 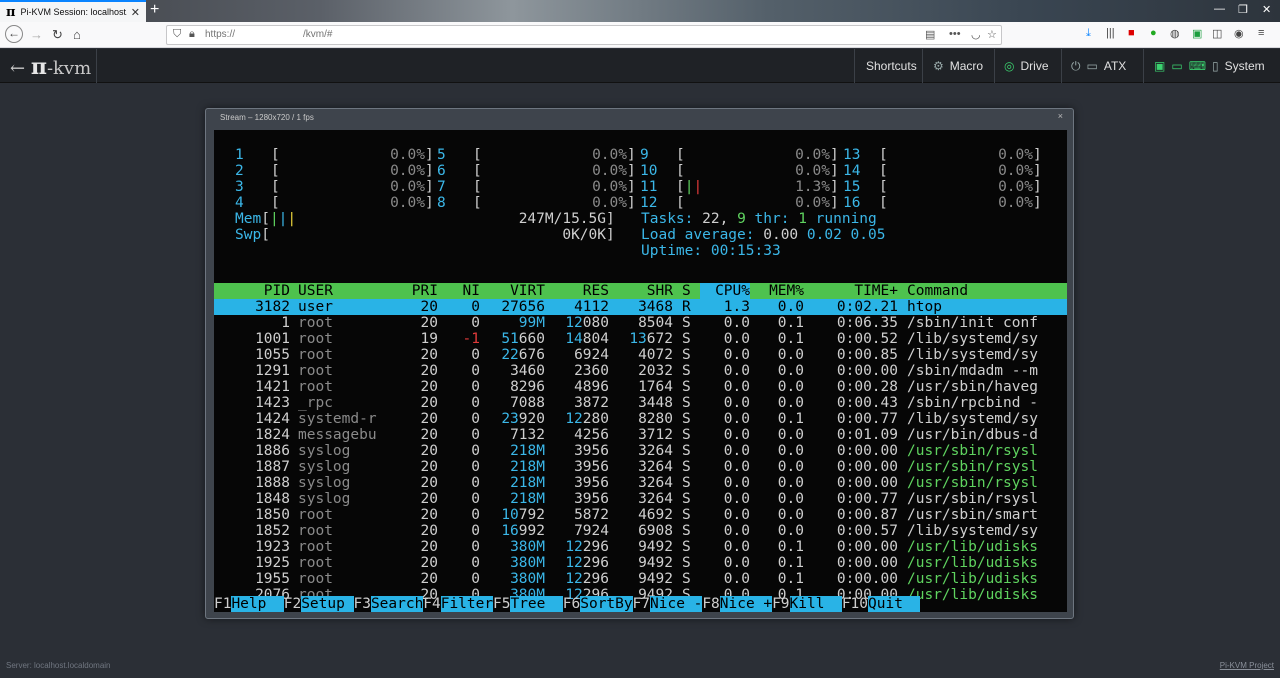 I want to click on evernote-extension-icon: ●, so click(x=1153, y=33).